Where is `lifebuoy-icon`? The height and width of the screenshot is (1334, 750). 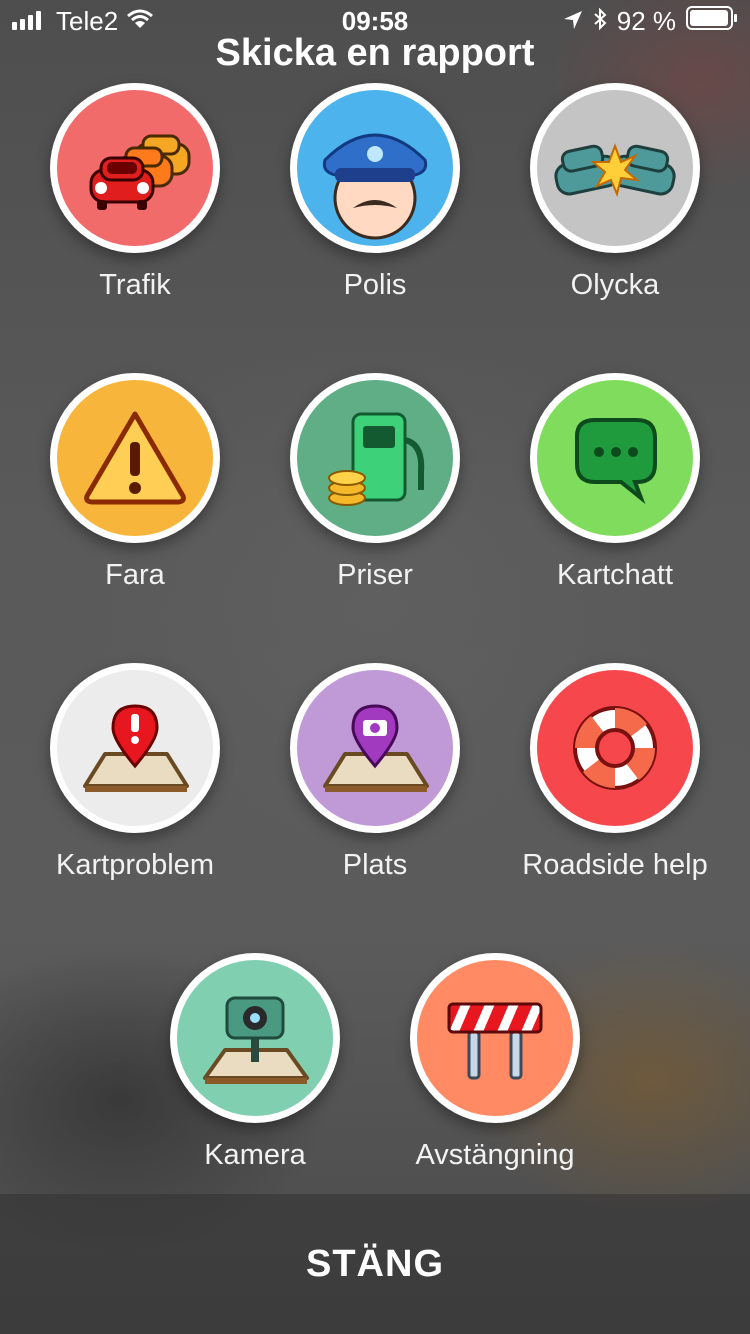
lifebuoy-icon is located at coordinates (615, 748).